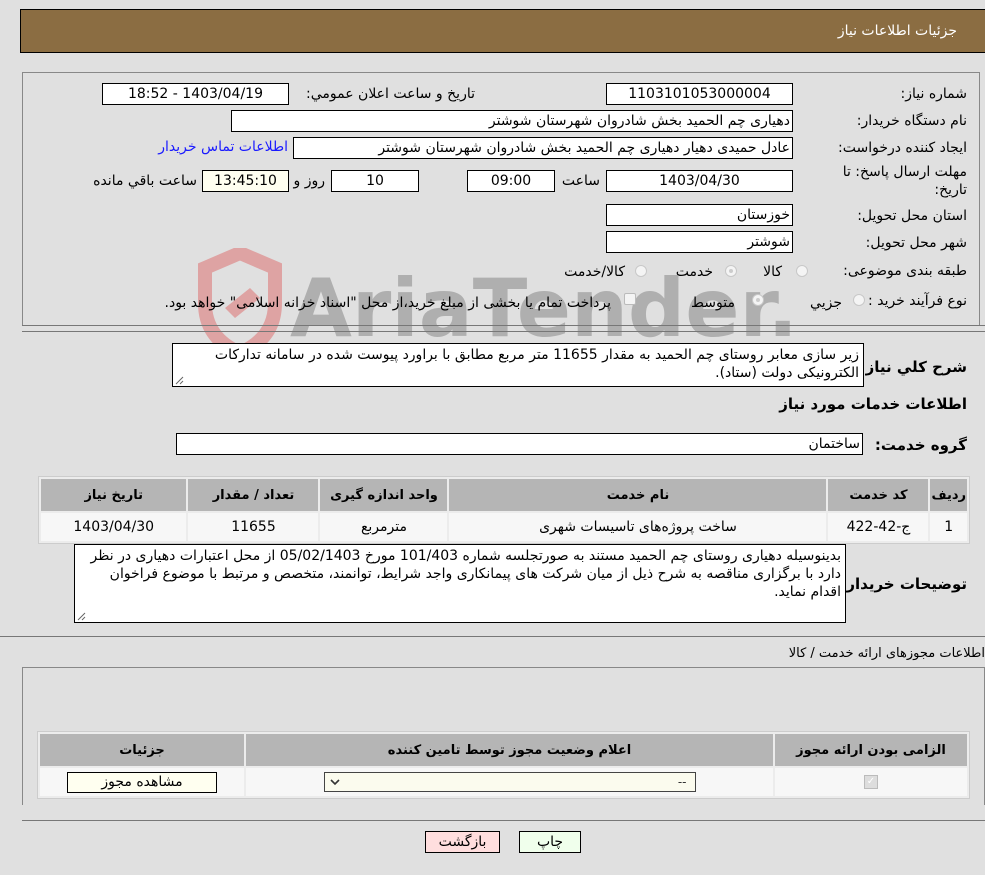  Describe the element at coordinates (699, 181) in the screenshot. I see `deadline-date-field: 1403/04/30` at that location.